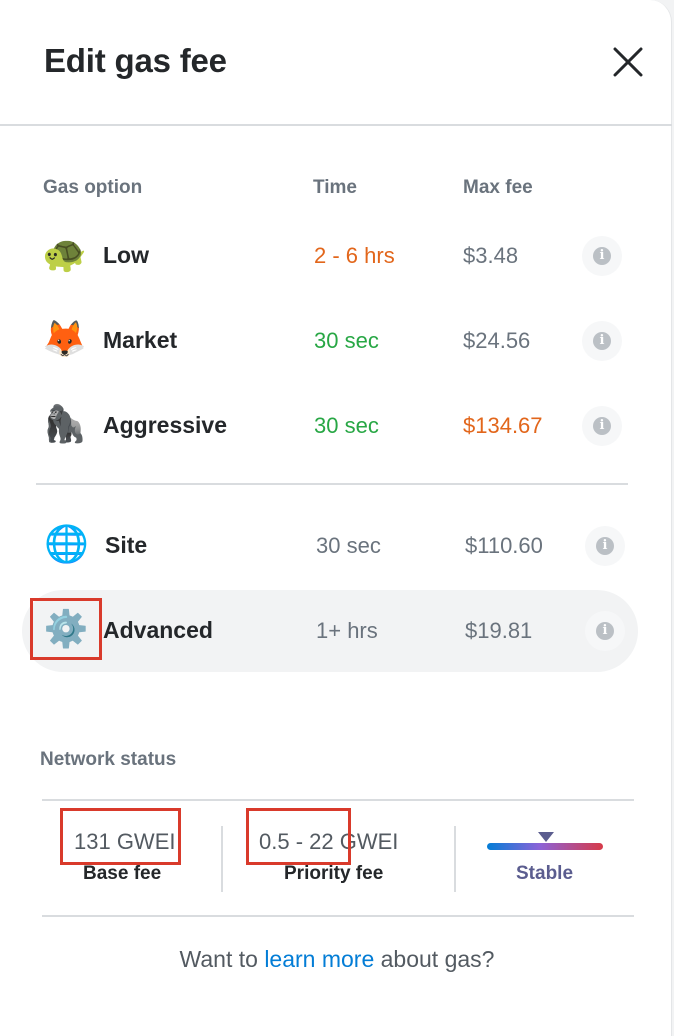 The height and width of the screenshot is (1036, 674). What do you see at coordinates (64, 338) in the screenshot?
I see `fox-icon: 🦊` at bounding box center [64, 338].